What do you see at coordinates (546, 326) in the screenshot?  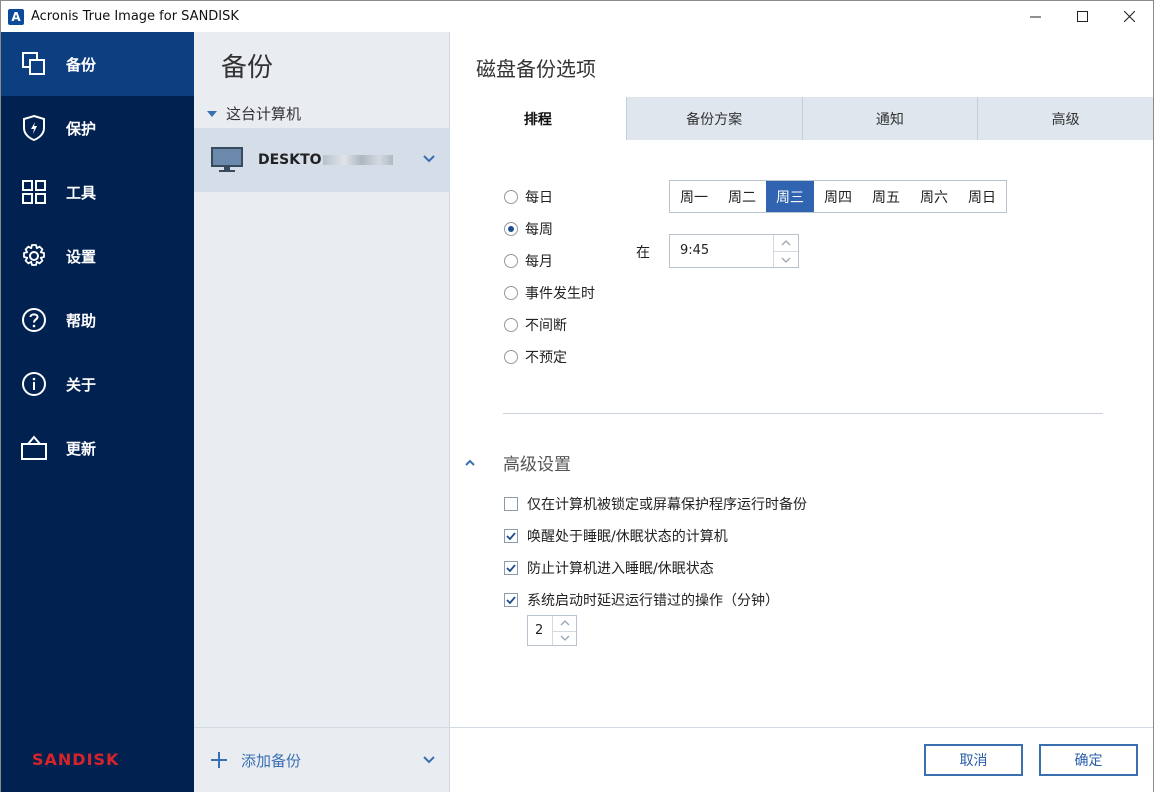 I see `radio-label: 不间断` at bounding box center [546, 326].